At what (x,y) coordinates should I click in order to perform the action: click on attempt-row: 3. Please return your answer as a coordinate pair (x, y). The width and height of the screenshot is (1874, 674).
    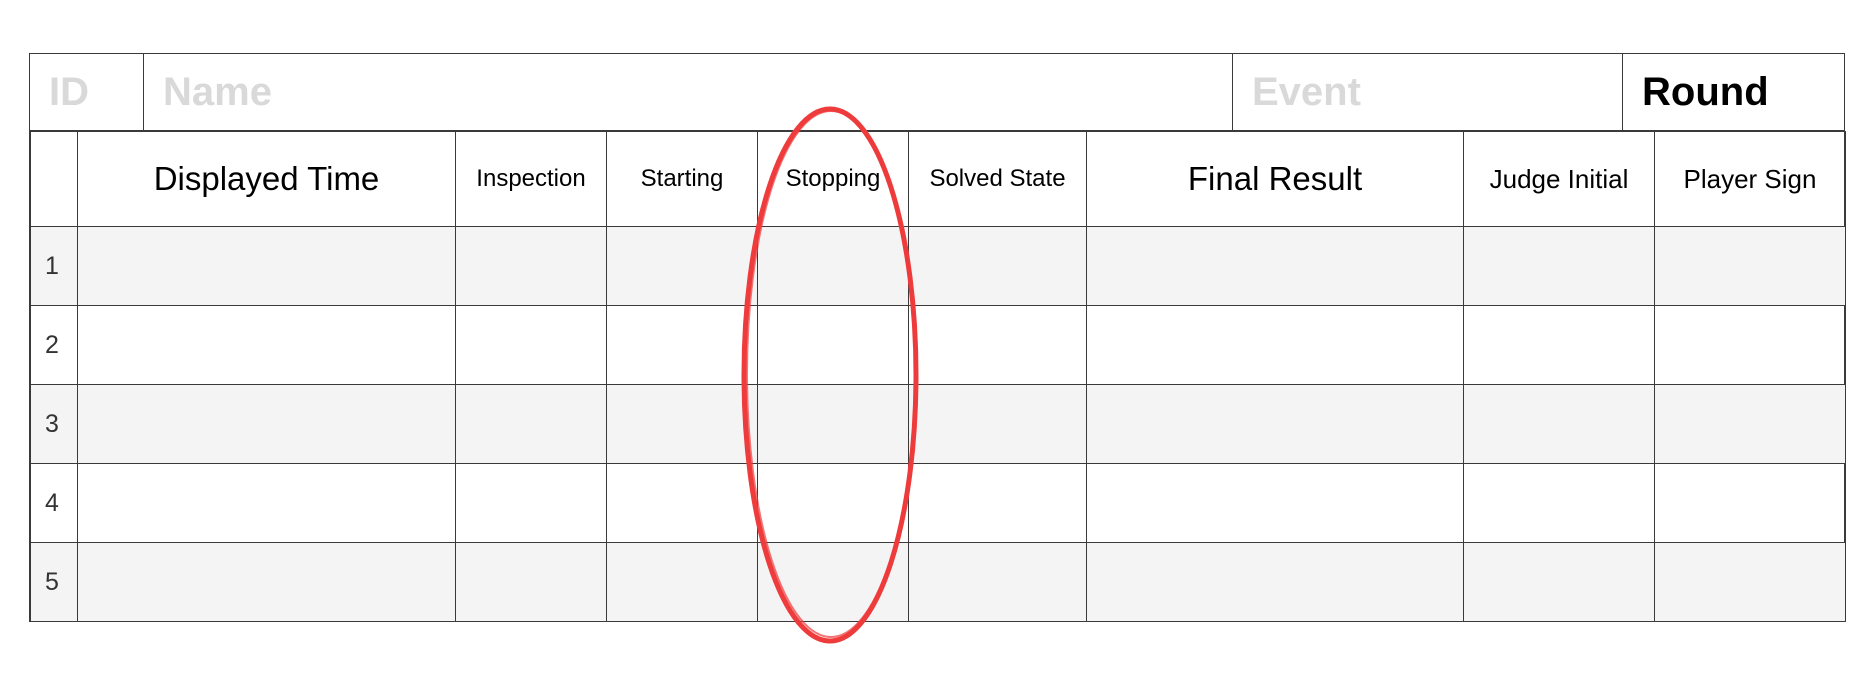
    Looking at the image, I should click on (938, 424).